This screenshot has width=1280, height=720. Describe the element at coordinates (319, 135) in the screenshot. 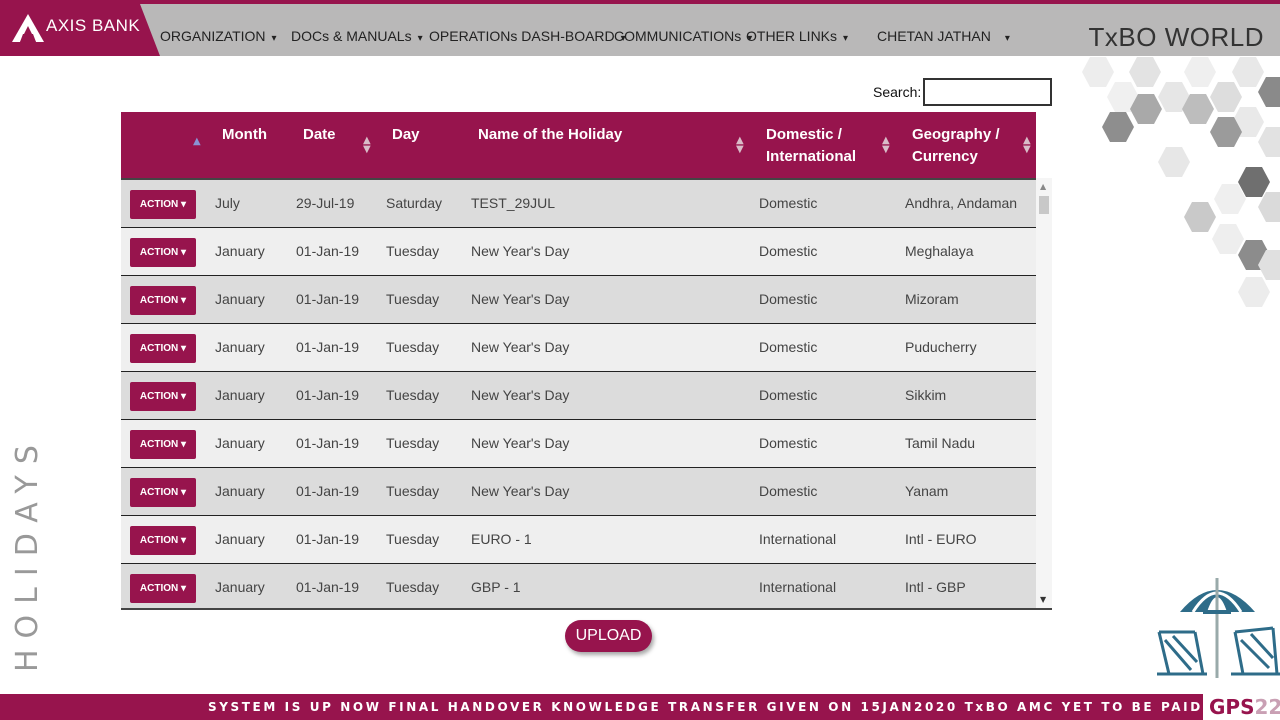

I see `column-header-date: Date` at that location.